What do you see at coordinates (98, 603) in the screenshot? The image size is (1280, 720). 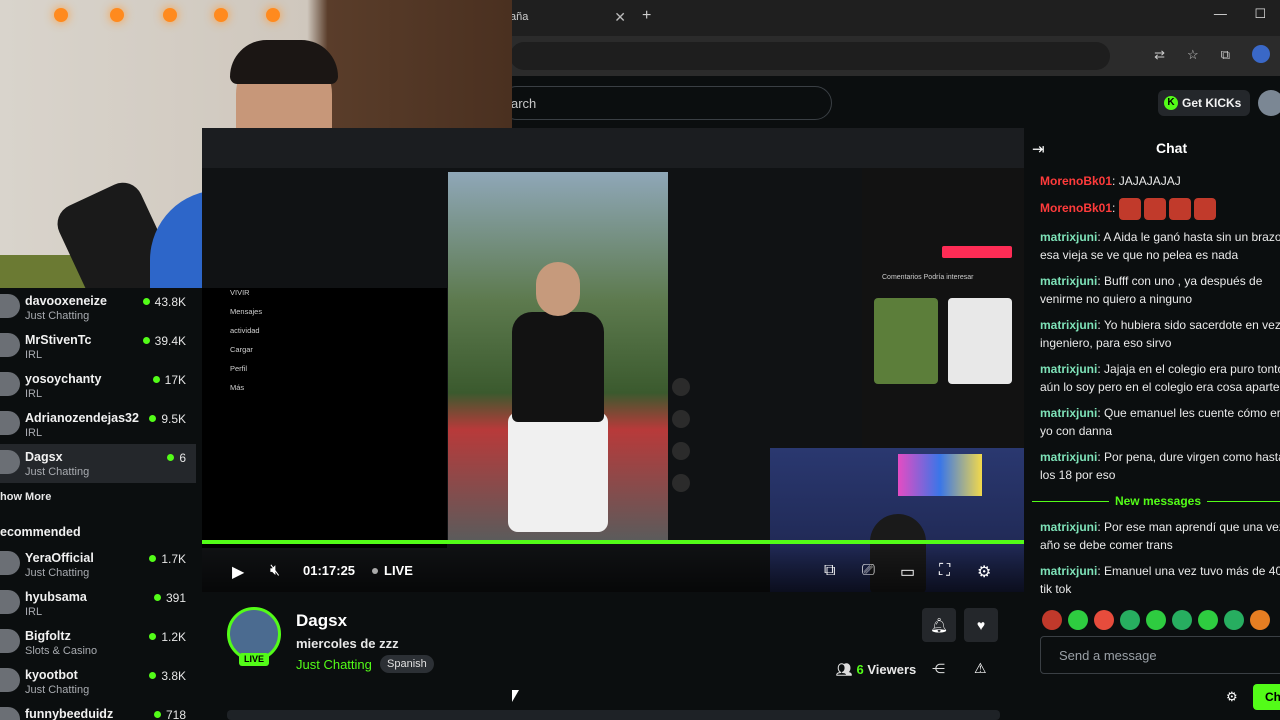 I see `sidebar-channel: hyubsama IRL 391` at bounding box center [98, 603].